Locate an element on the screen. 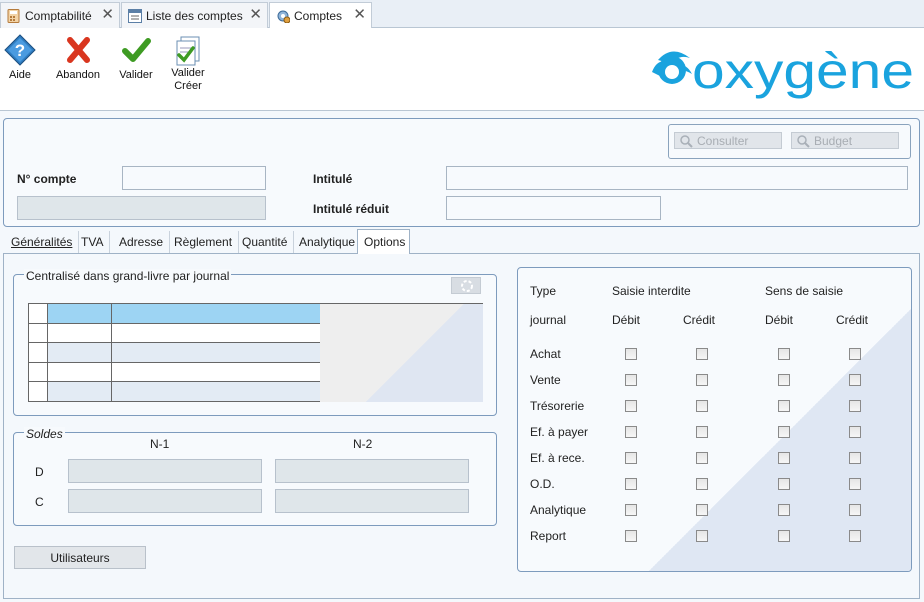  journal-type-label: Report is located at coordinates (548, 536).